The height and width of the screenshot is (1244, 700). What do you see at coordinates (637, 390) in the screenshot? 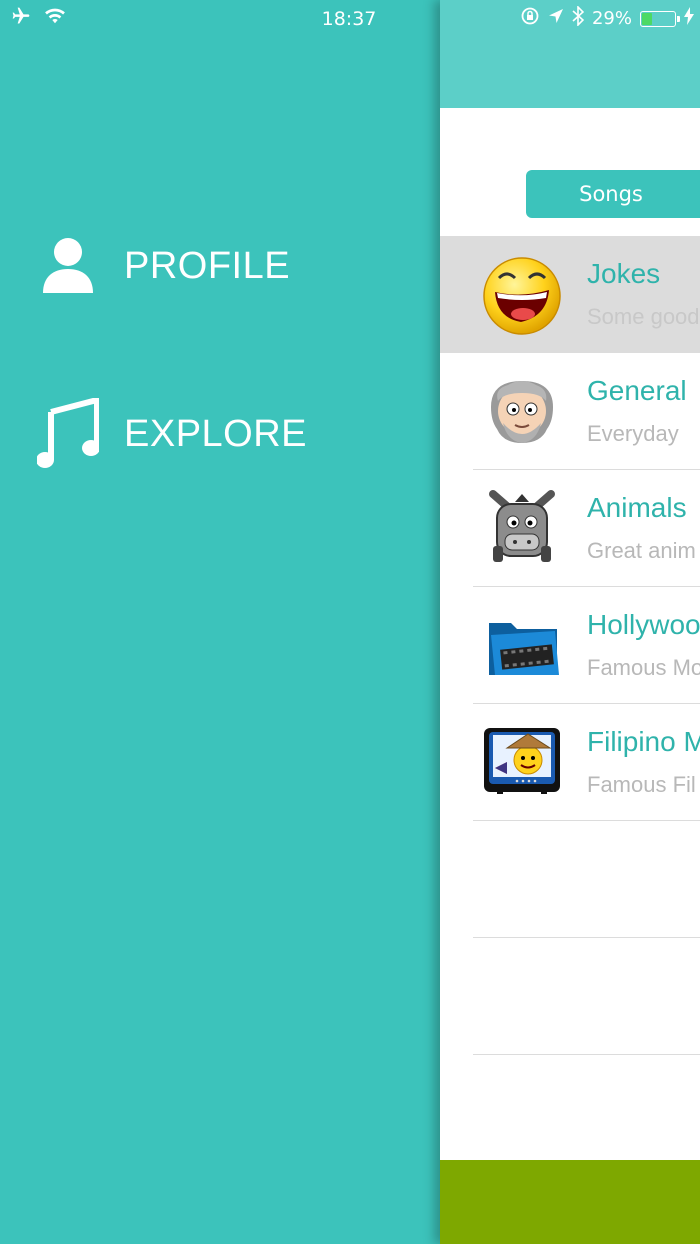
I see `list-item-title: General` at bounding box center [637, 390].